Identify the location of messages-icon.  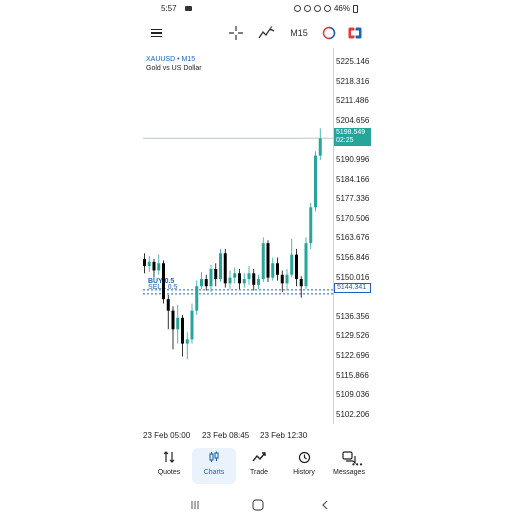
(349, 457).